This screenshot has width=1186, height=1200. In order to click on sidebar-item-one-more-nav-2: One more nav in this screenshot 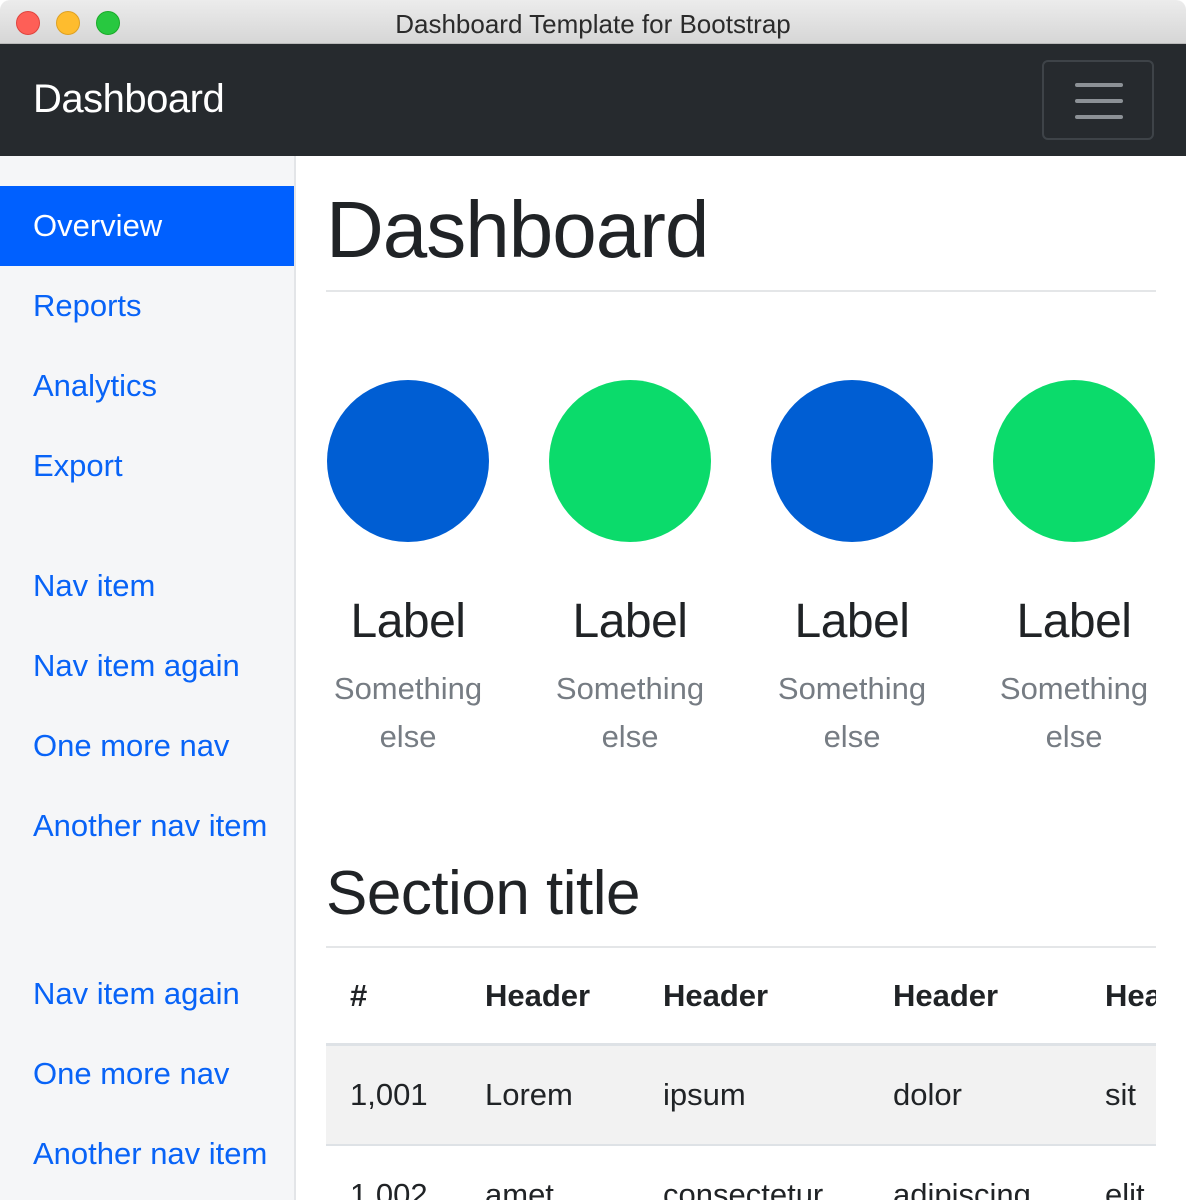, I will do `click(147, 1074)`.